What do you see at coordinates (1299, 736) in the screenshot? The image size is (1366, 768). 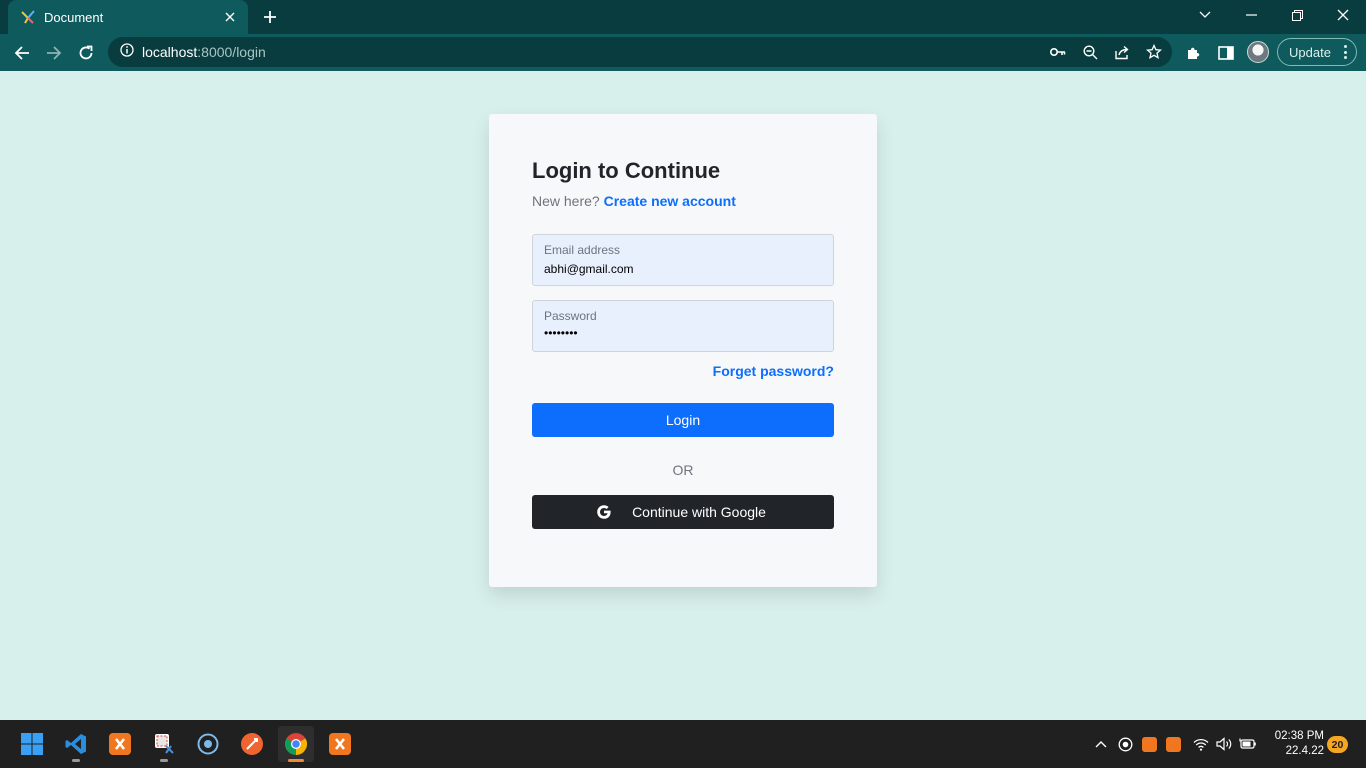 I see `clock-time: 02:38 PM` at bounding box center [1299, 736].